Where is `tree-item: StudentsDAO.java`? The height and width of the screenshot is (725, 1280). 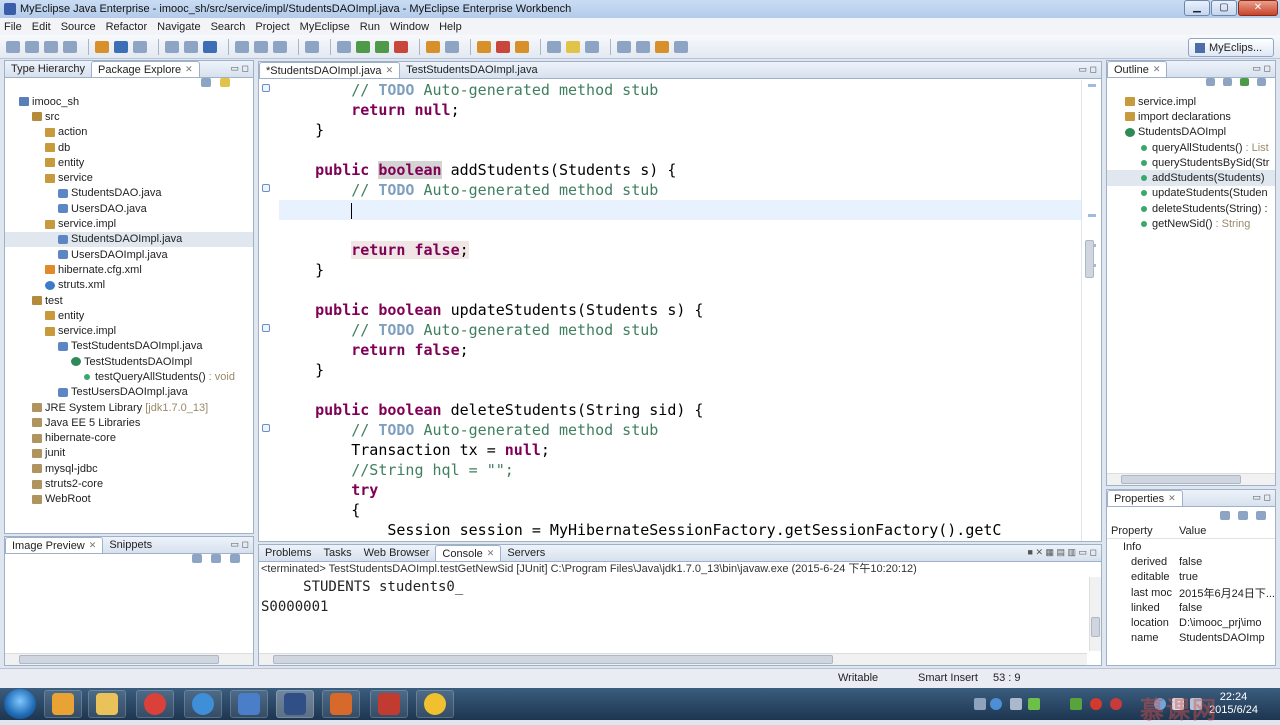
tree-item: StudentsDAO.java is located at coordinates (129, 193).